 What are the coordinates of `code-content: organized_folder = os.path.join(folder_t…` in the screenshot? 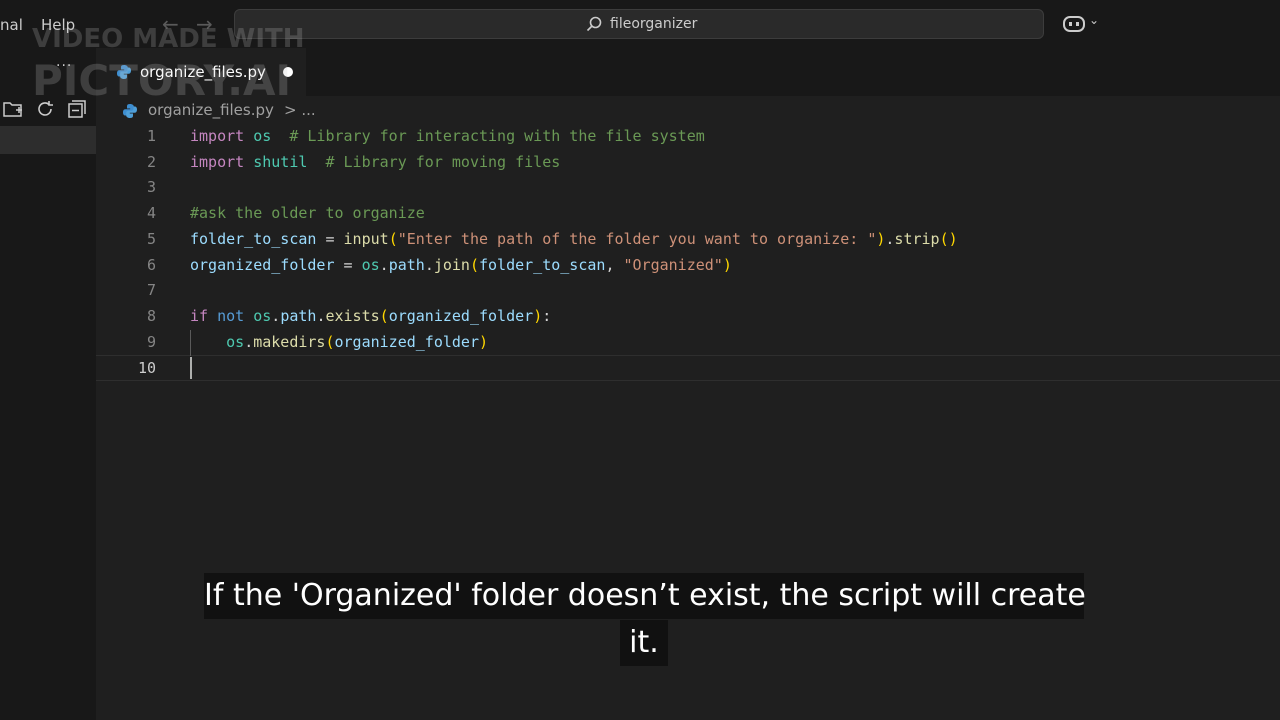 It's located at (461, 266).